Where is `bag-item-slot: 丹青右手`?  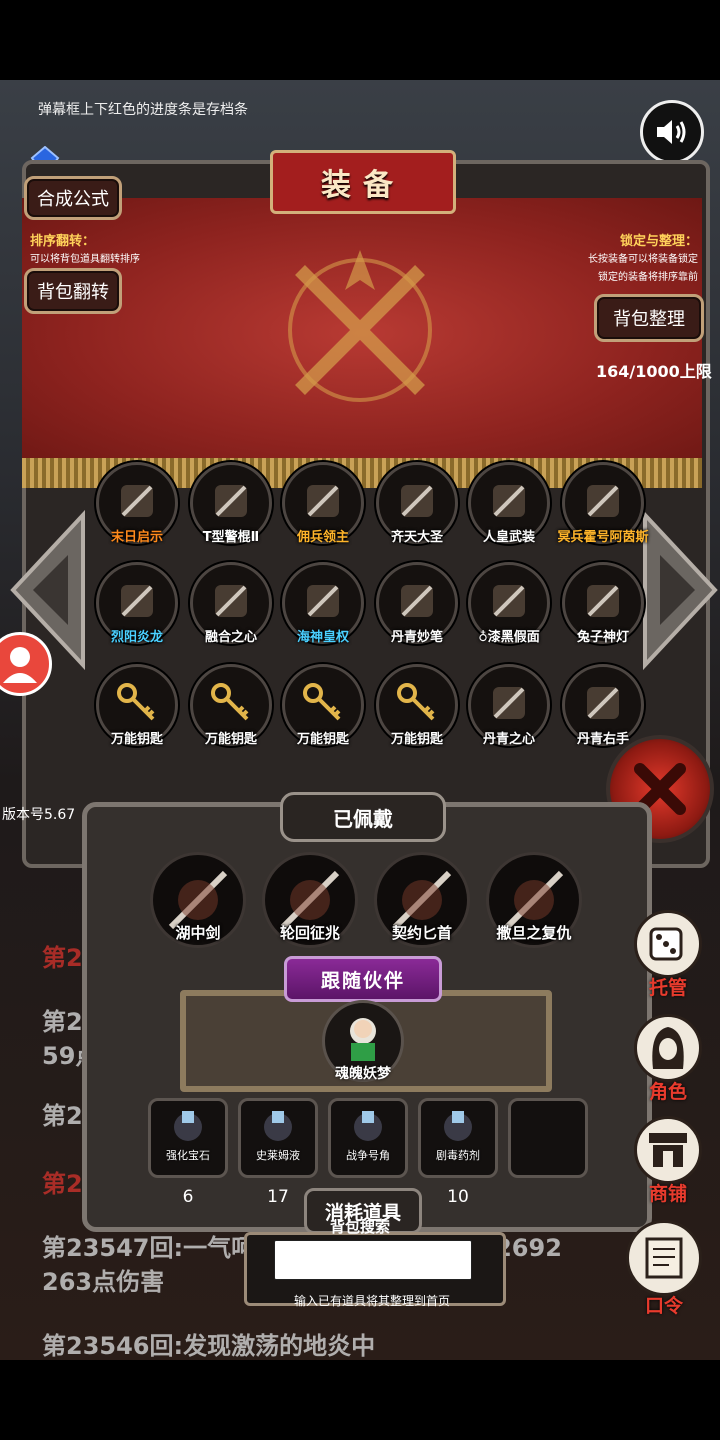
bag-item-slot: 丹青右手 is located at coordinates (603, 705).